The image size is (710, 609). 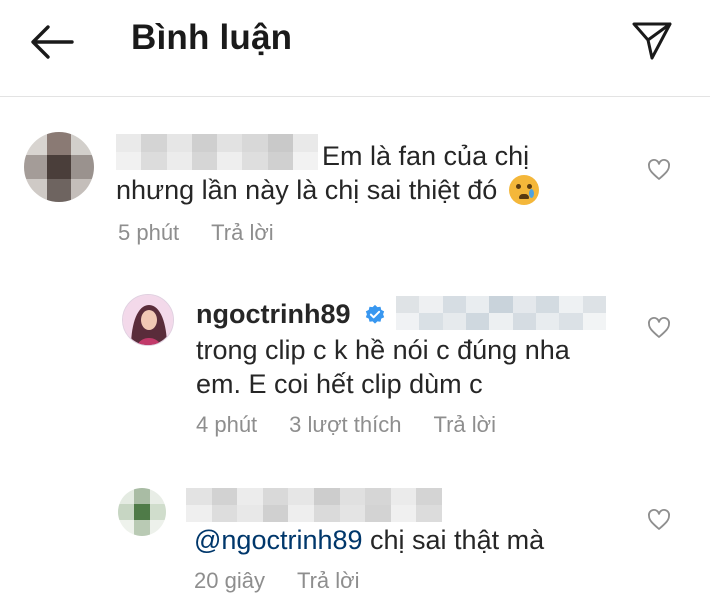 I want to click on comment-meta: 5 phút Trả lời, so click(x=212, y=233).